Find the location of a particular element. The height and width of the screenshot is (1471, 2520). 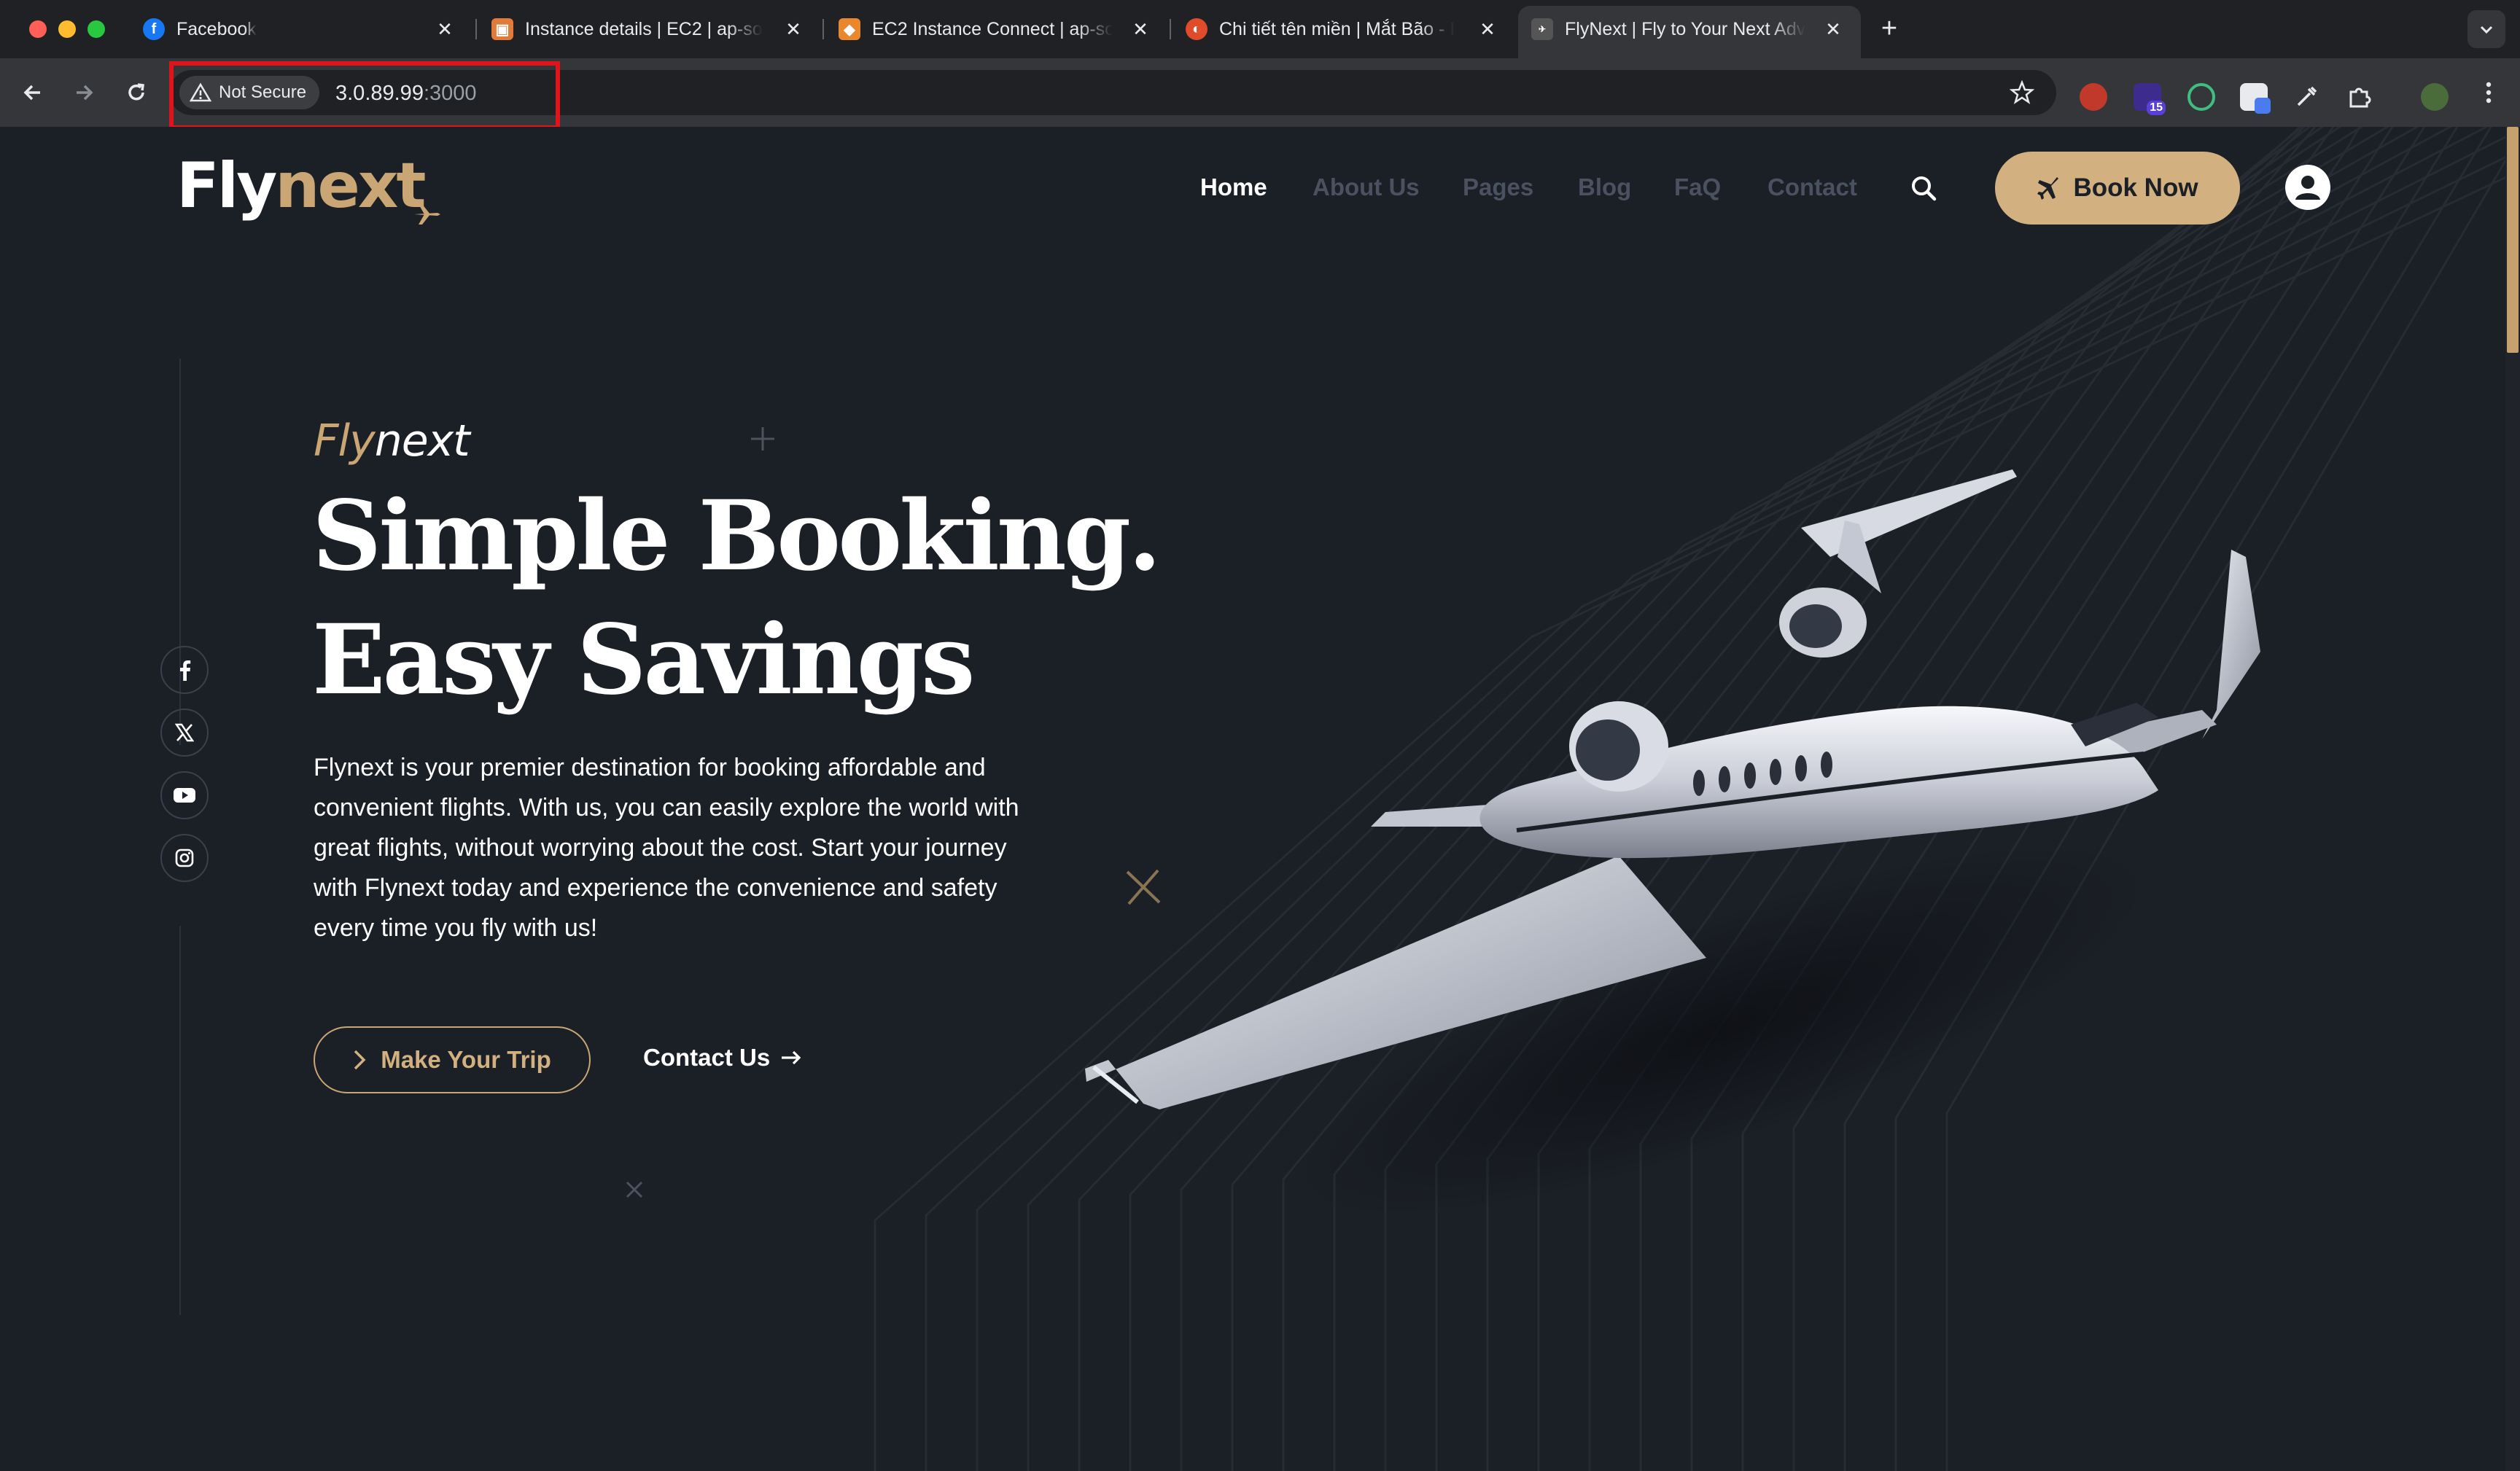

social-youtube is located at coordinates (184, 795).